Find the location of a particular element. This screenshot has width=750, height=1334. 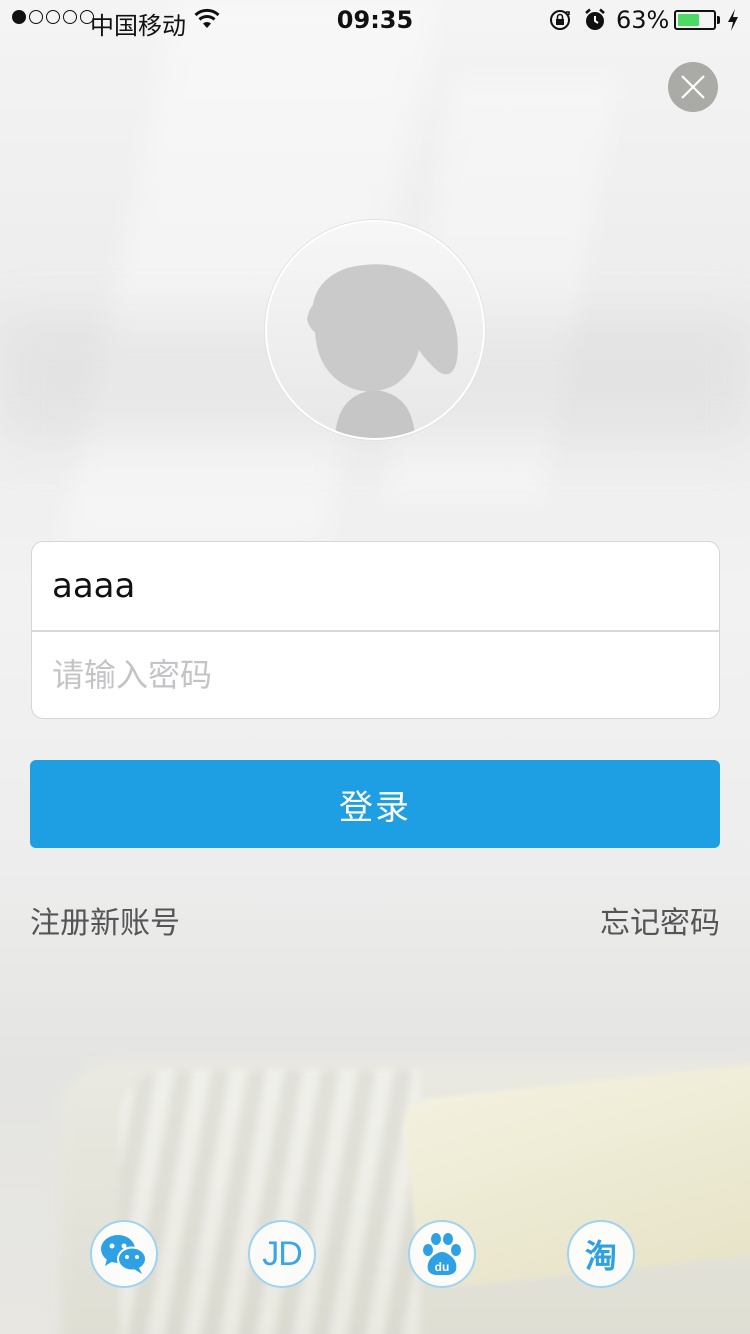

battery-percent: 63% is located at coordinates (643, 20).